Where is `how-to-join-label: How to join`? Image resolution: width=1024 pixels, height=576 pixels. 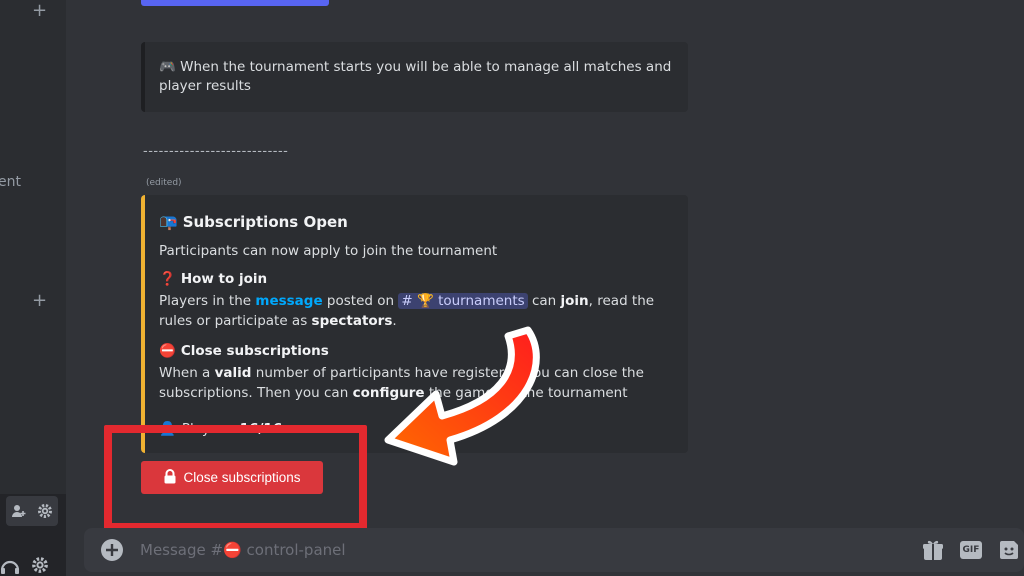 how-to-join-label: How to join is located at coordinates (224, 279).